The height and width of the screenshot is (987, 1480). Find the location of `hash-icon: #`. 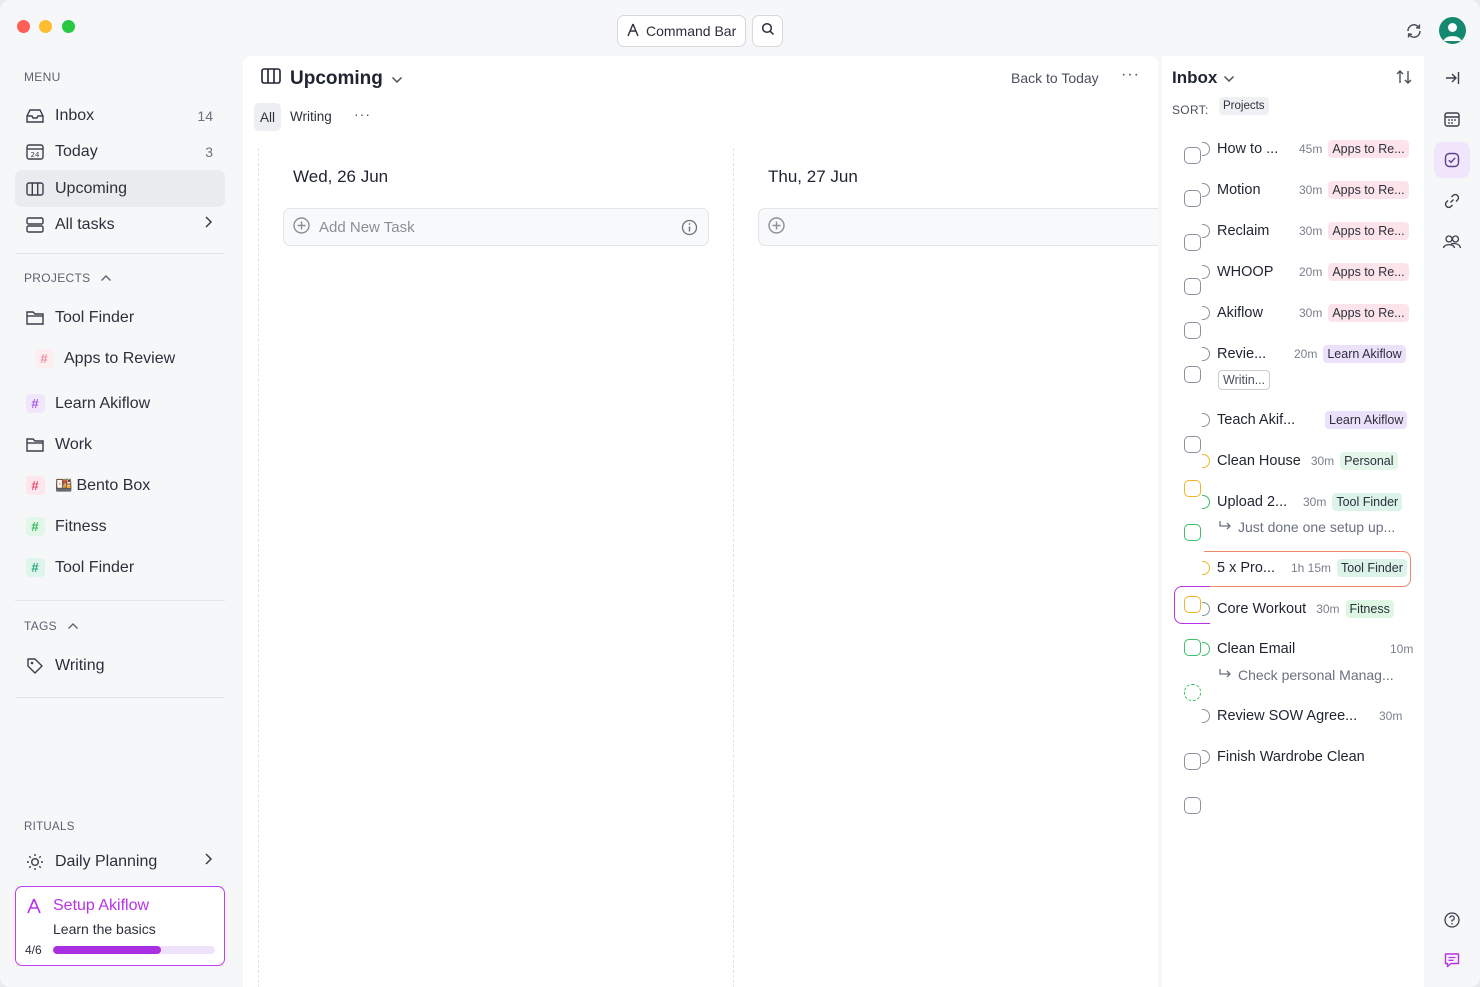

hash-icon: # is located at coordinates (35, 527).